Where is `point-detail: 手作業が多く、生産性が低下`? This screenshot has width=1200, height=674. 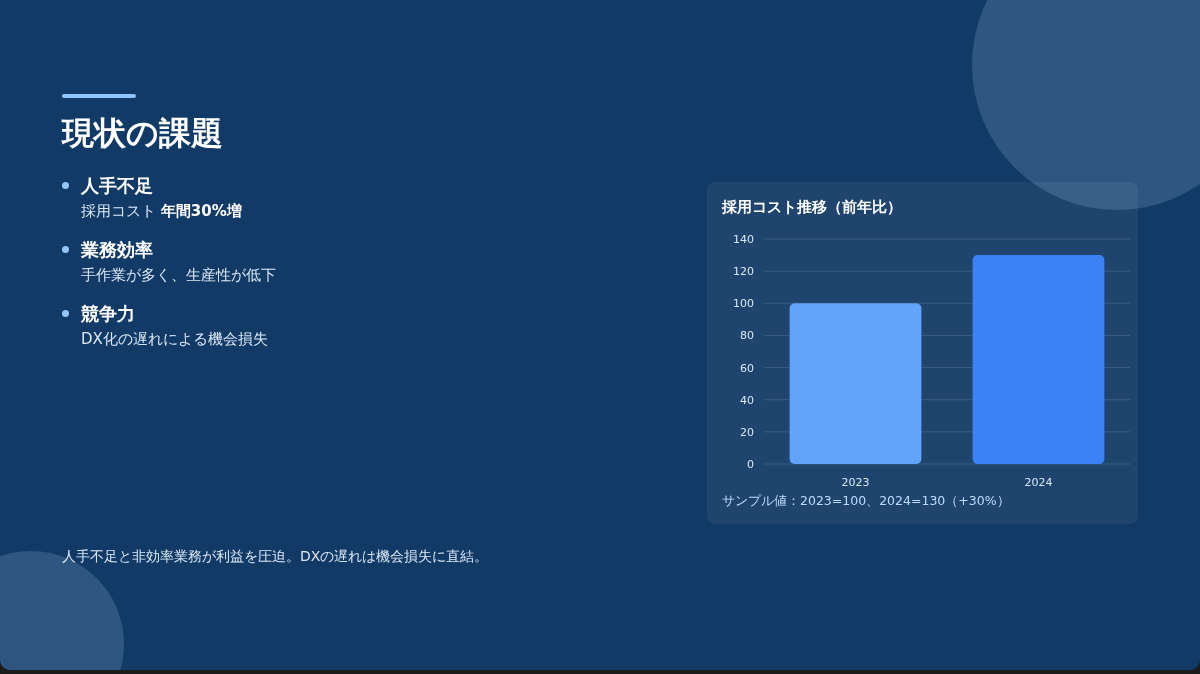
point-detail: 手作業が多く、生産性が低下 is located at coordinates (178, 276).